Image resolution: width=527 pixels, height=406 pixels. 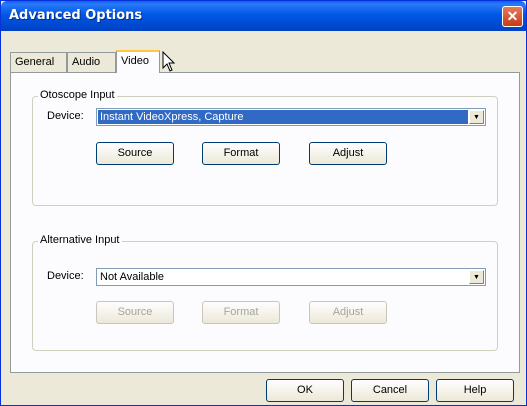 I want to click on alternative-device-select: Not Available ▼, so click(x=291, y=277).